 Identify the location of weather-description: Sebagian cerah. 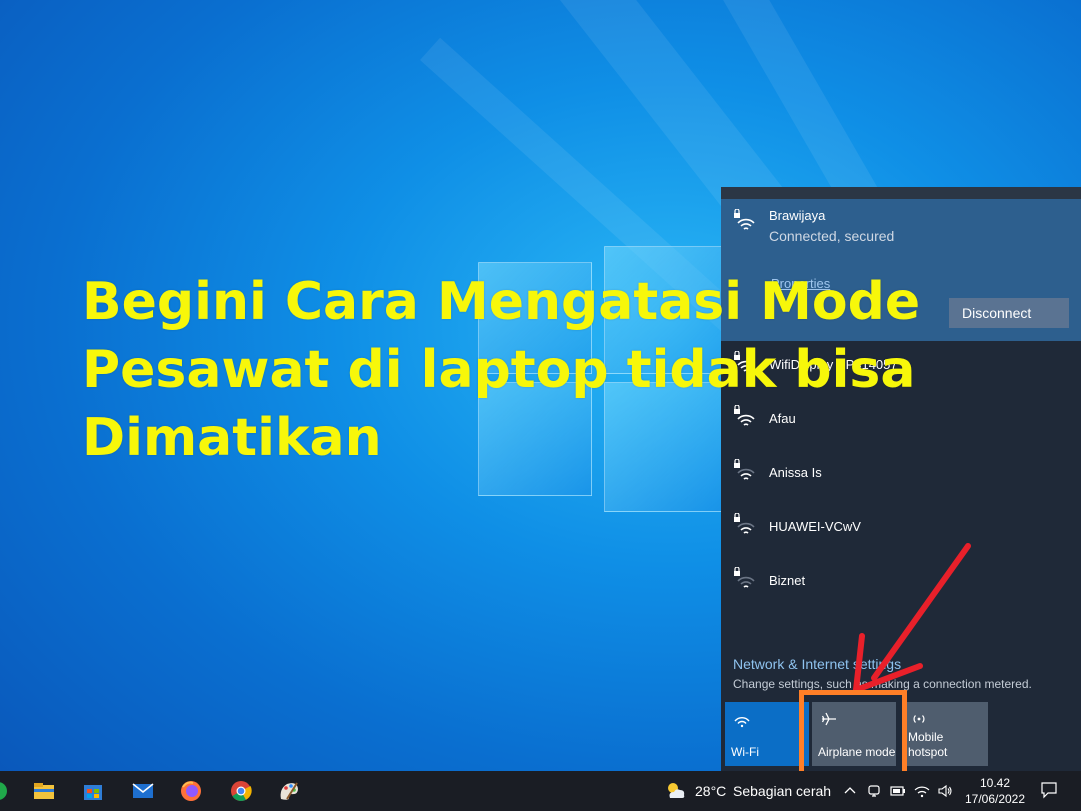
(782, 791).